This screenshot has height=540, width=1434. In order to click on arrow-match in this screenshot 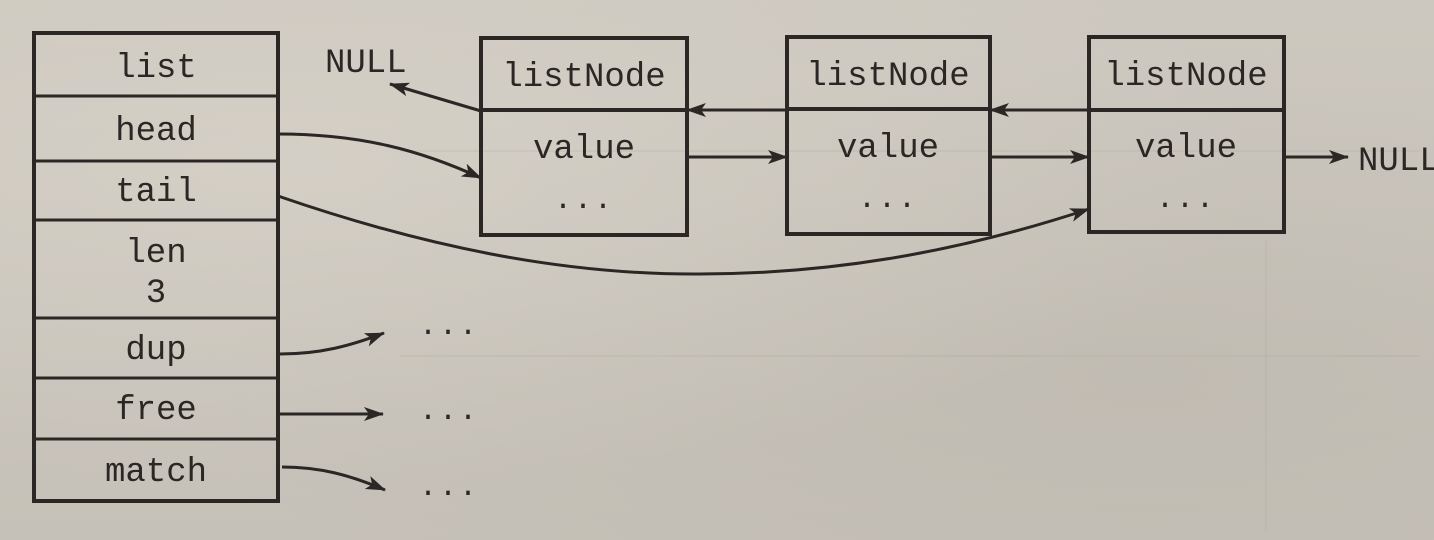, I will do `click(333, 478)`.